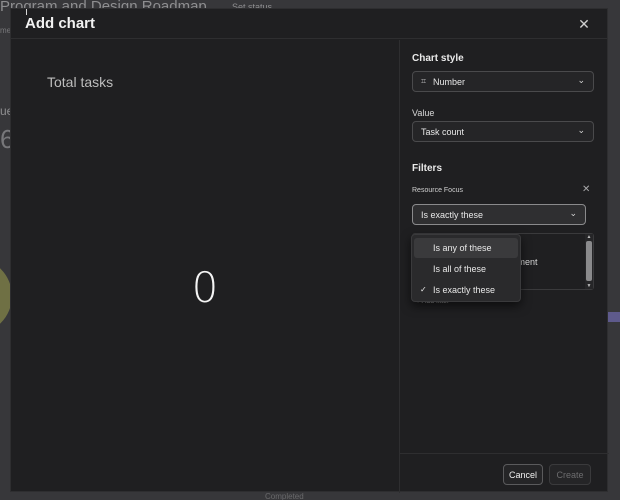 This screenshot has width=620, height=500. Describe the element at coordinates (80, 82) in the screenshot. I see `preview-label: Total tasks` at that location.